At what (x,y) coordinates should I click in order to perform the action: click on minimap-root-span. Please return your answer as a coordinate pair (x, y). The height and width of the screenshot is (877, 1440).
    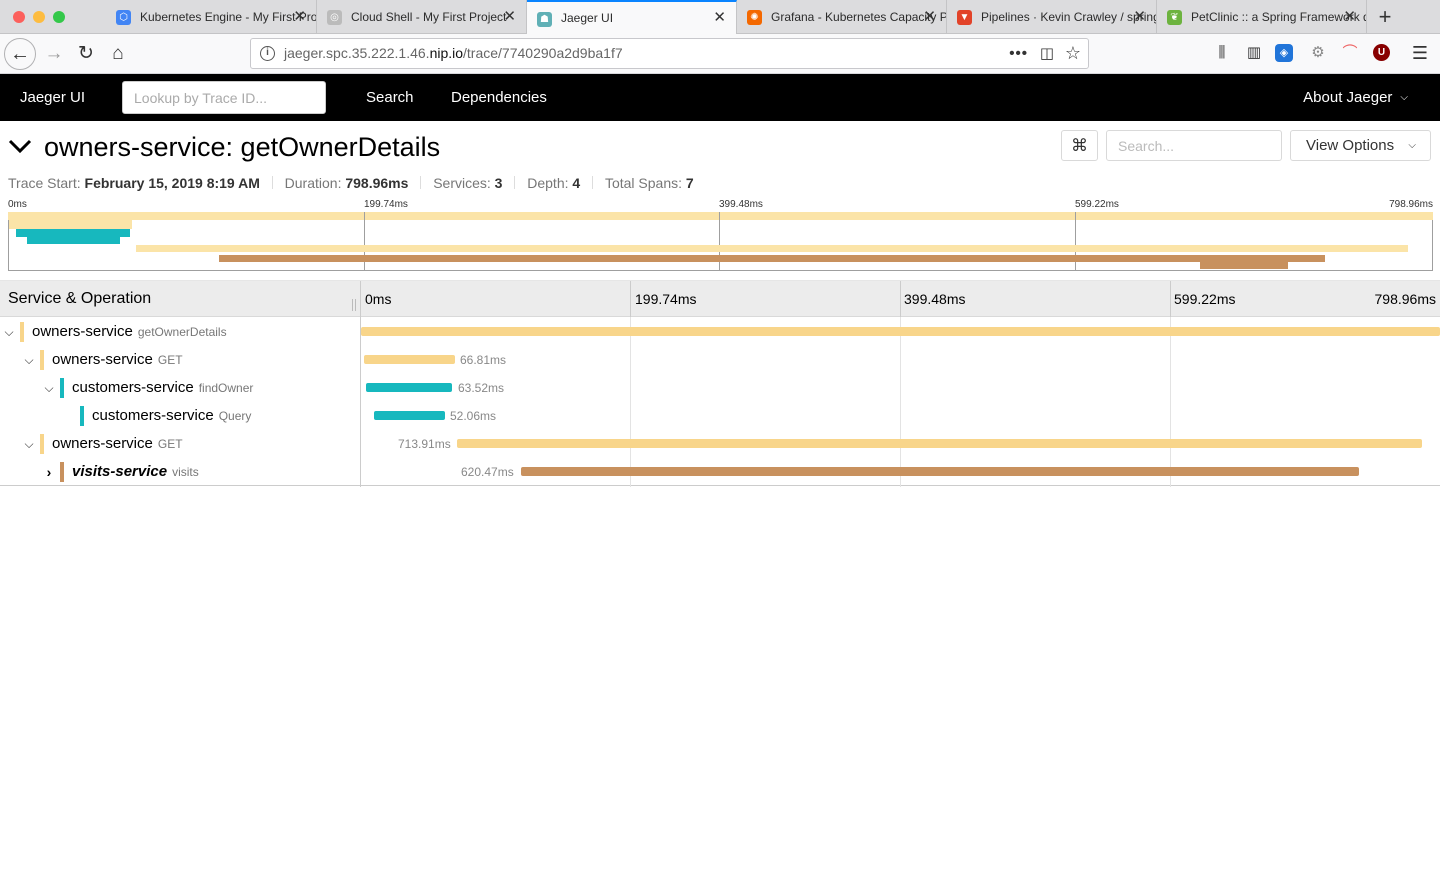
    Looking at the image, I should click on (720, 216).